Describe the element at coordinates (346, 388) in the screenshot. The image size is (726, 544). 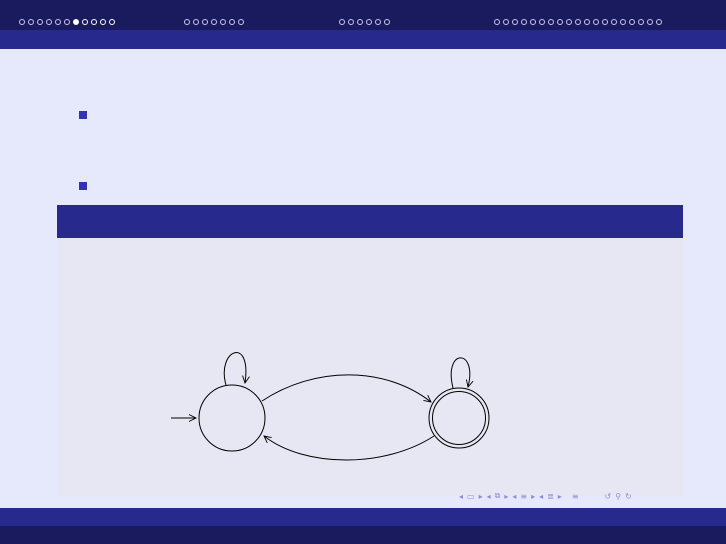
I see `edge-q0-q1` at that location.